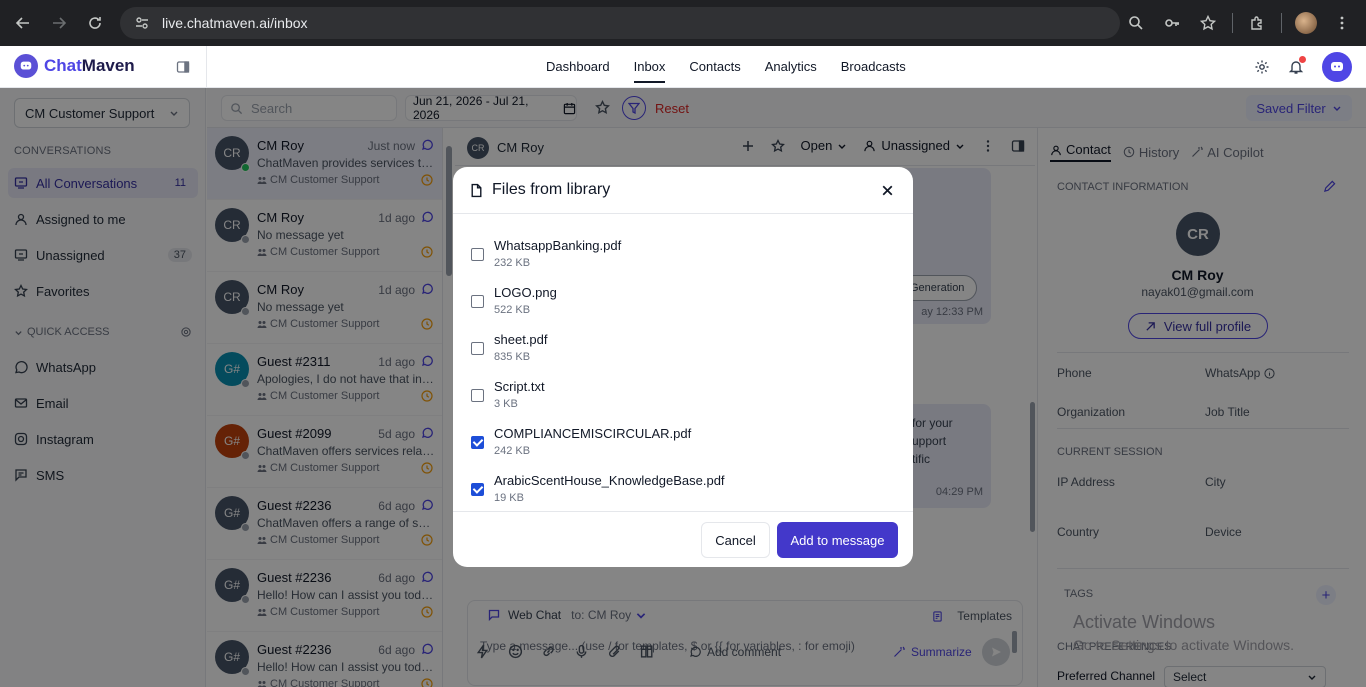  What do you see at coordinates (26, 66) in the screenshot?
I see `chat-logo-icon` at bounding box center [26, 66].